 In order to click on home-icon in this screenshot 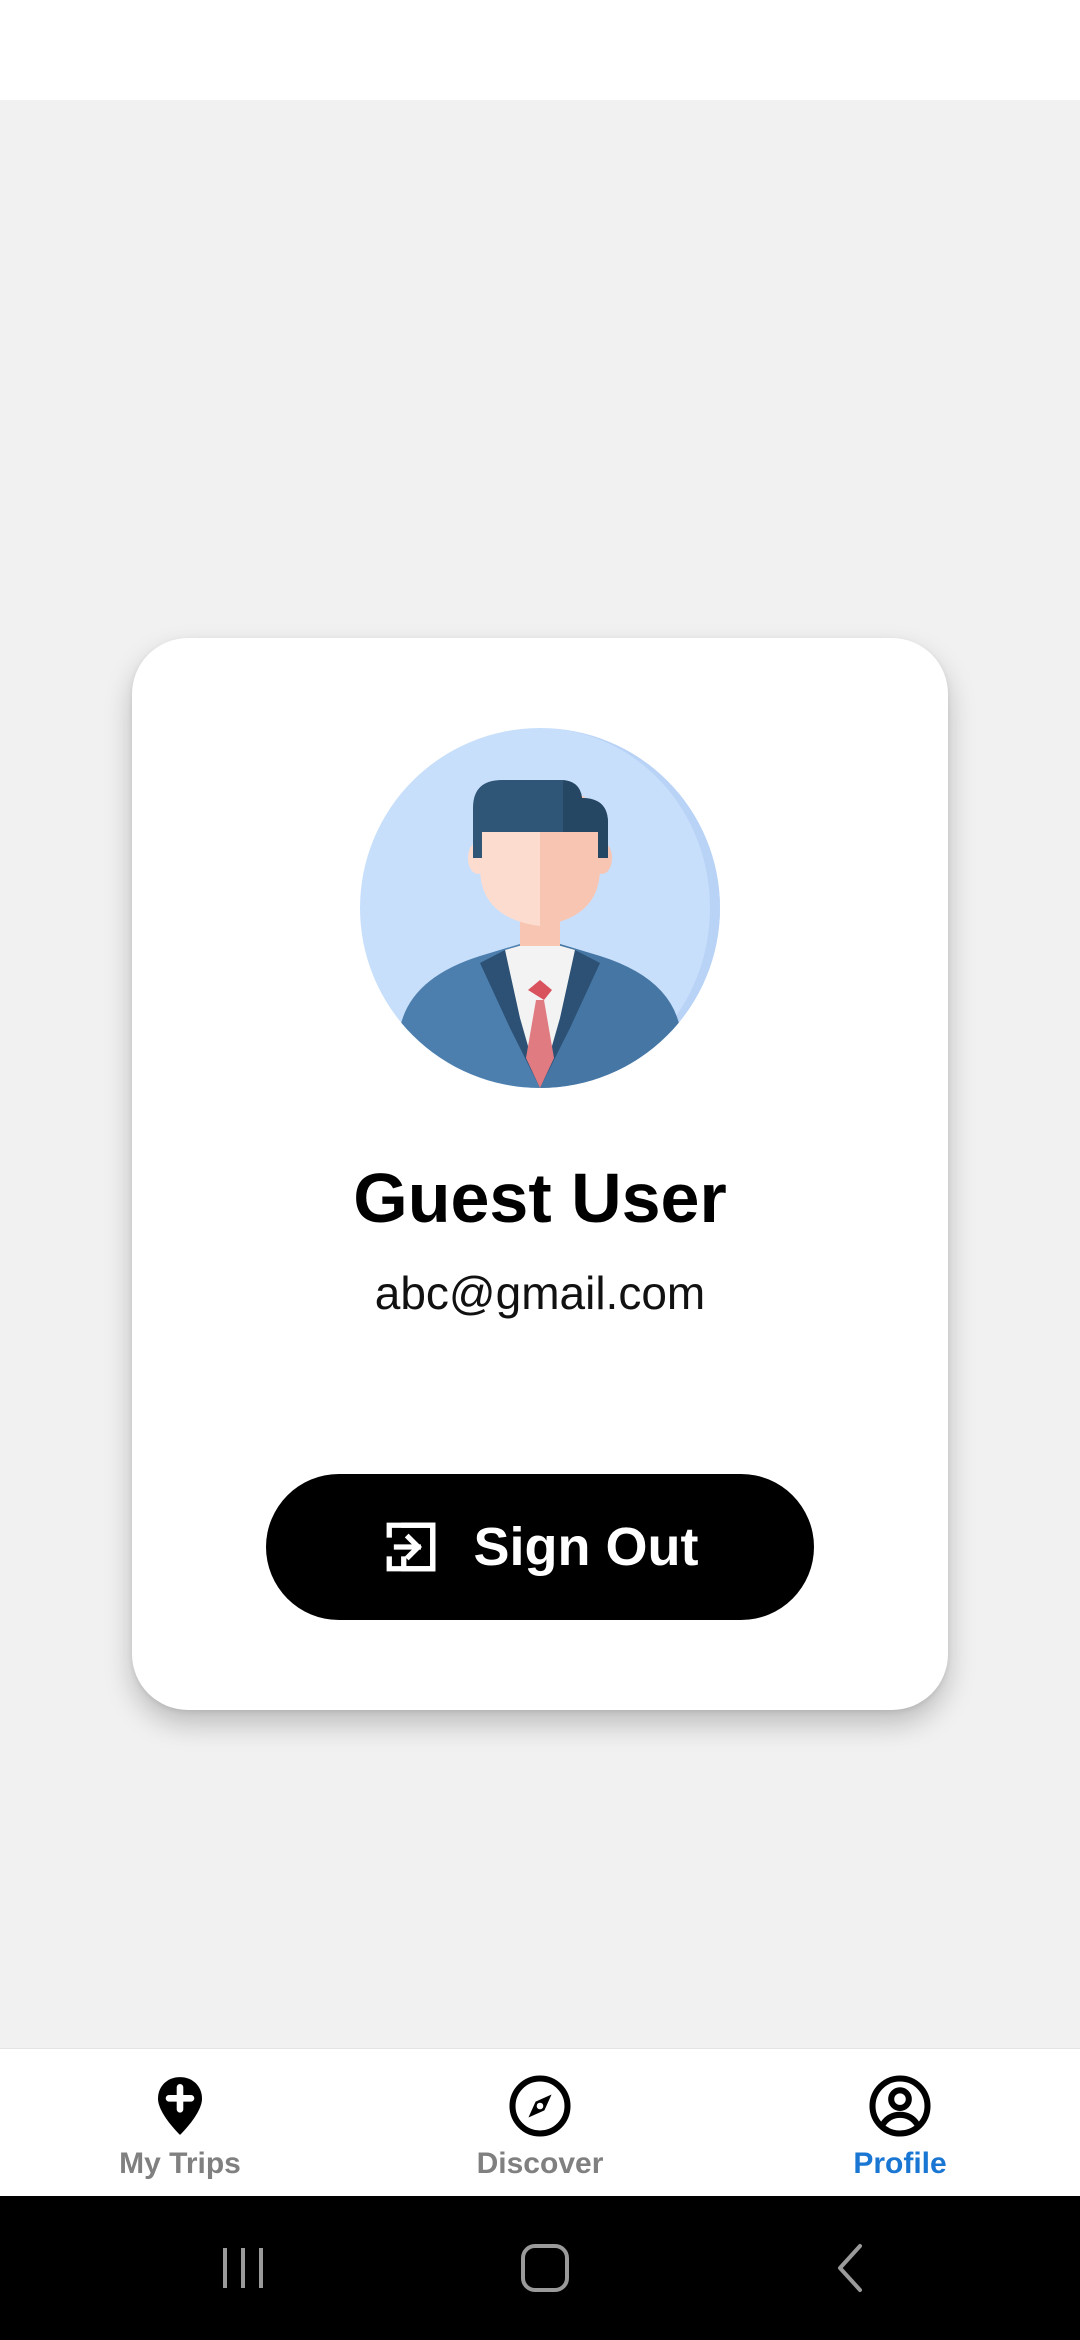, I will do `click(545, 2268)`.